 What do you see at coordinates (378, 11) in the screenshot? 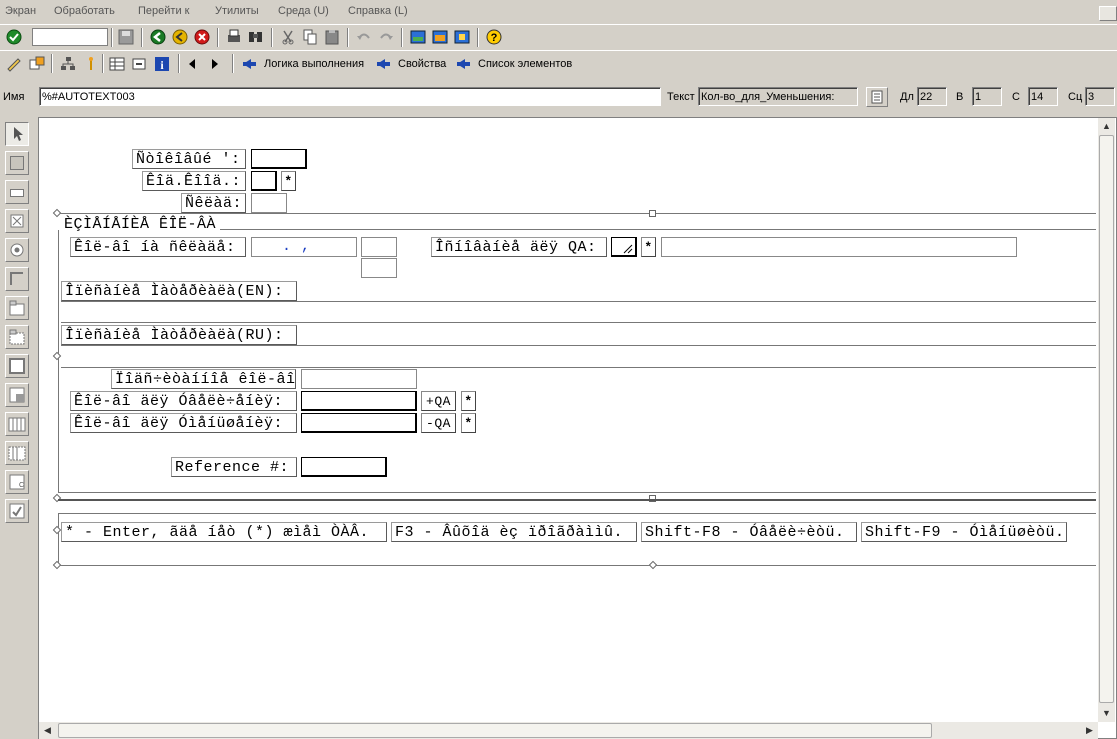
I see `menu-help: Справка (L)` at bounding box center [378, 11].